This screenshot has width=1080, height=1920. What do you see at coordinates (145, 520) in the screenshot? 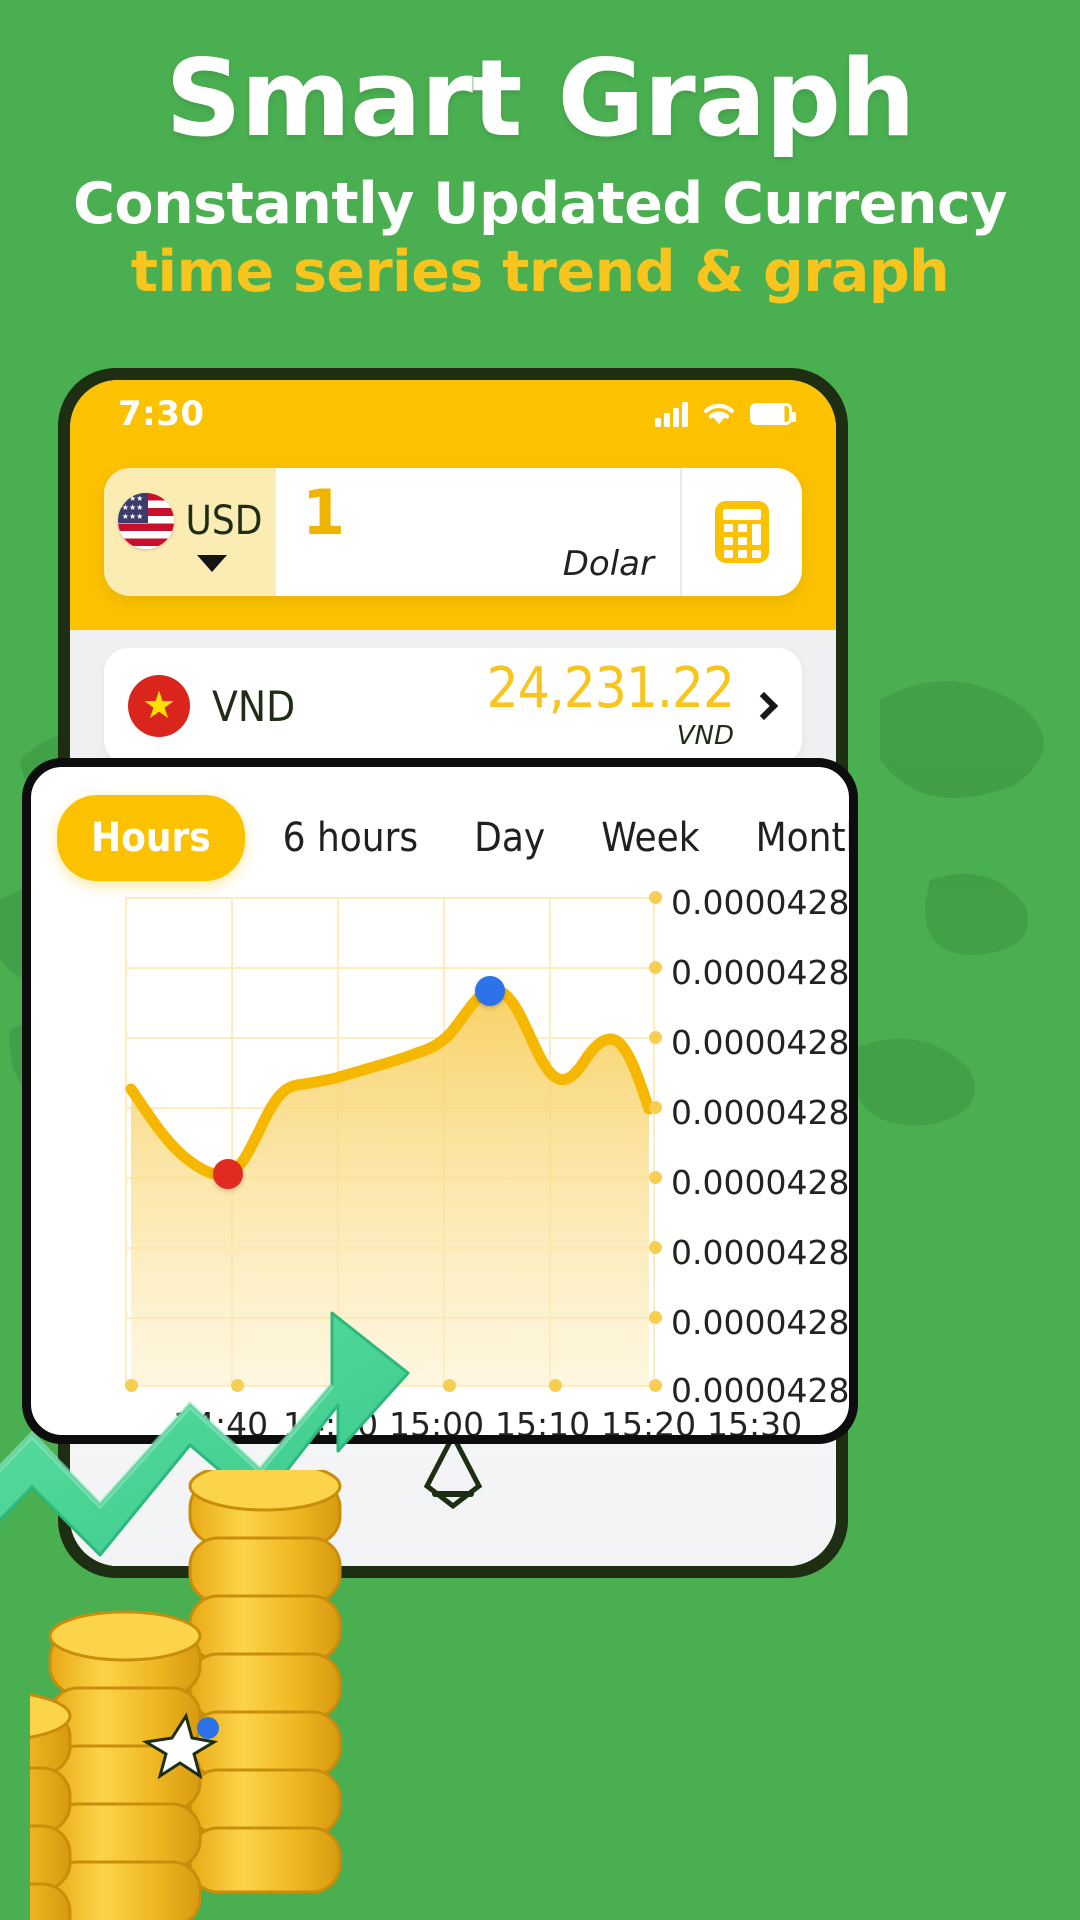
I see `us-flag-icon` at bounding box center [145, 520].